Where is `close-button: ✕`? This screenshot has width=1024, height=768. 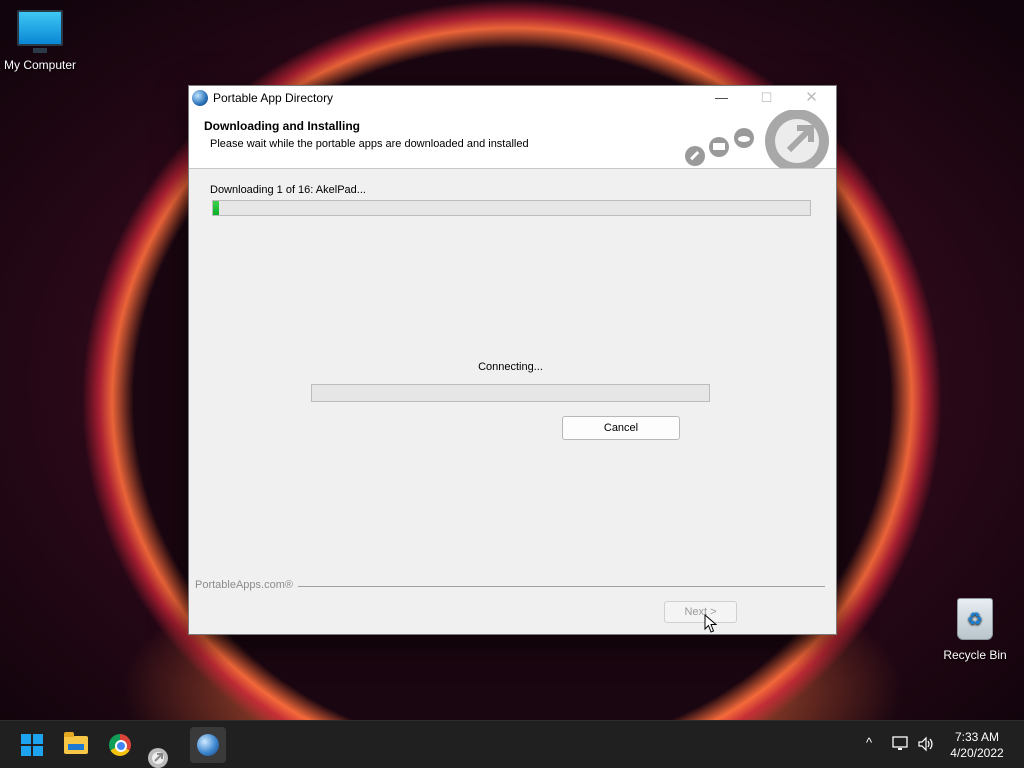 close-button: ✕ is located at coordinates (811, 98).